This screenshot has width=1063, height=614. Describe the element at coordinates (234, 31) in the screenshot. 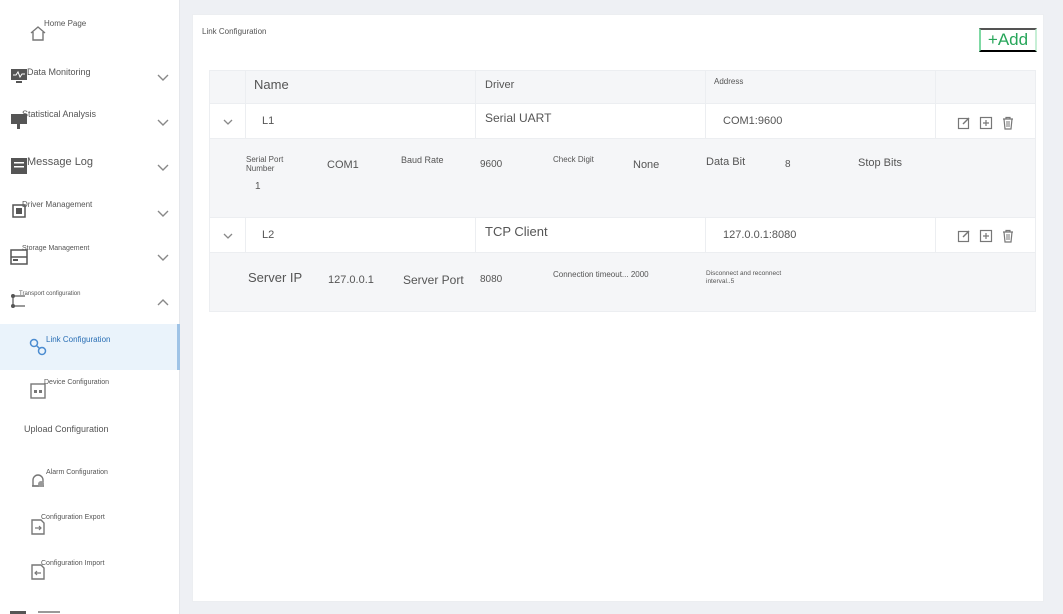

I see `page-title: Link Configuration` at that location.